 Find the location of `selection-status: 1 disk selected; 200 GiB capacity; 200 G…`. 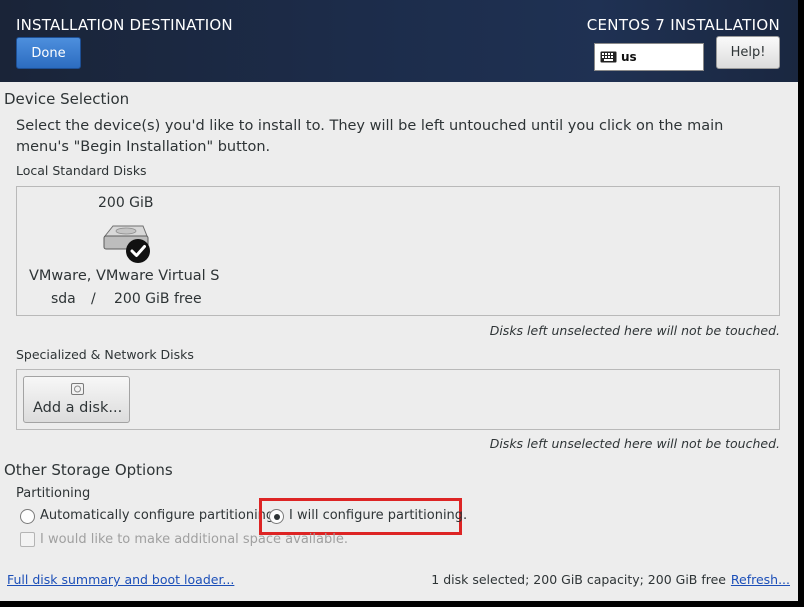

selection-status: 1 disk selected; 200 GiB capacity; 200 G… is located at coordinates (578, 579).